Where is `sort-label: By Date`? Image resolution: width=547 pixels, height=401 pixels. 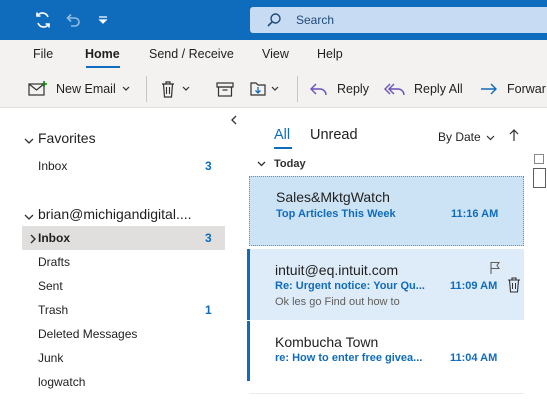
sort-label: By Date is located at coordinates (459, 137).